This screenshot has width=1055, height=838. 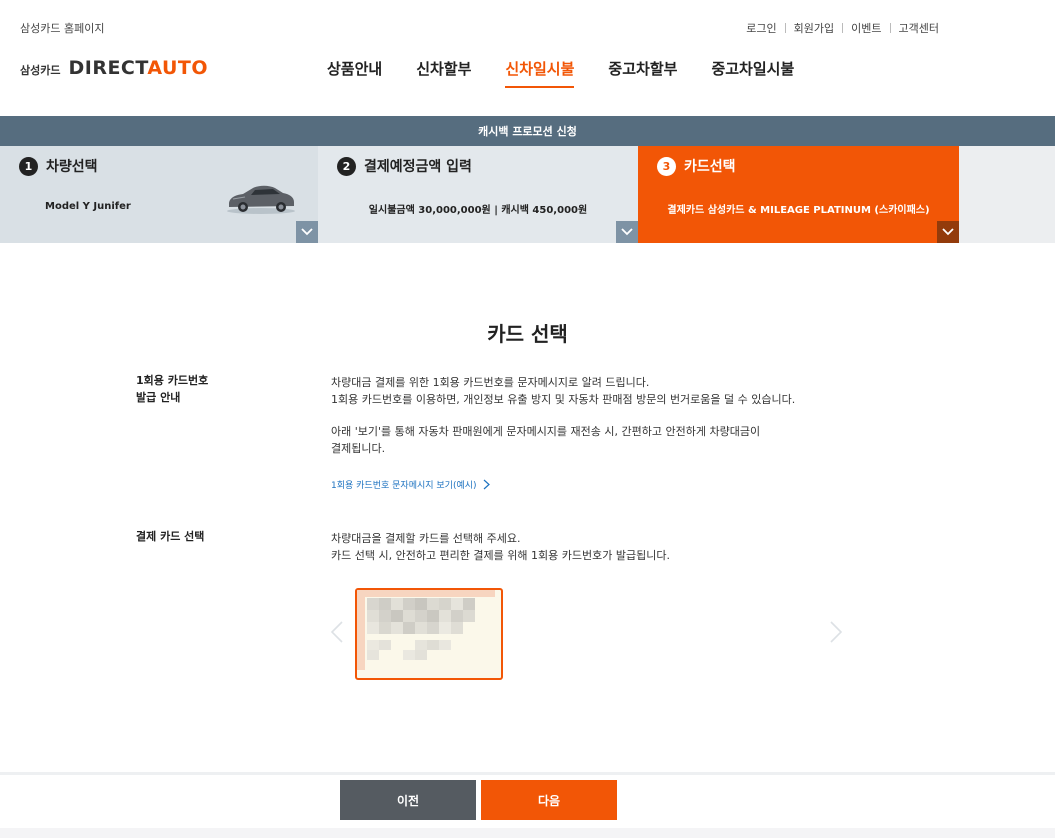 I want to click on step-number: 1, so click(x=28, y=166).